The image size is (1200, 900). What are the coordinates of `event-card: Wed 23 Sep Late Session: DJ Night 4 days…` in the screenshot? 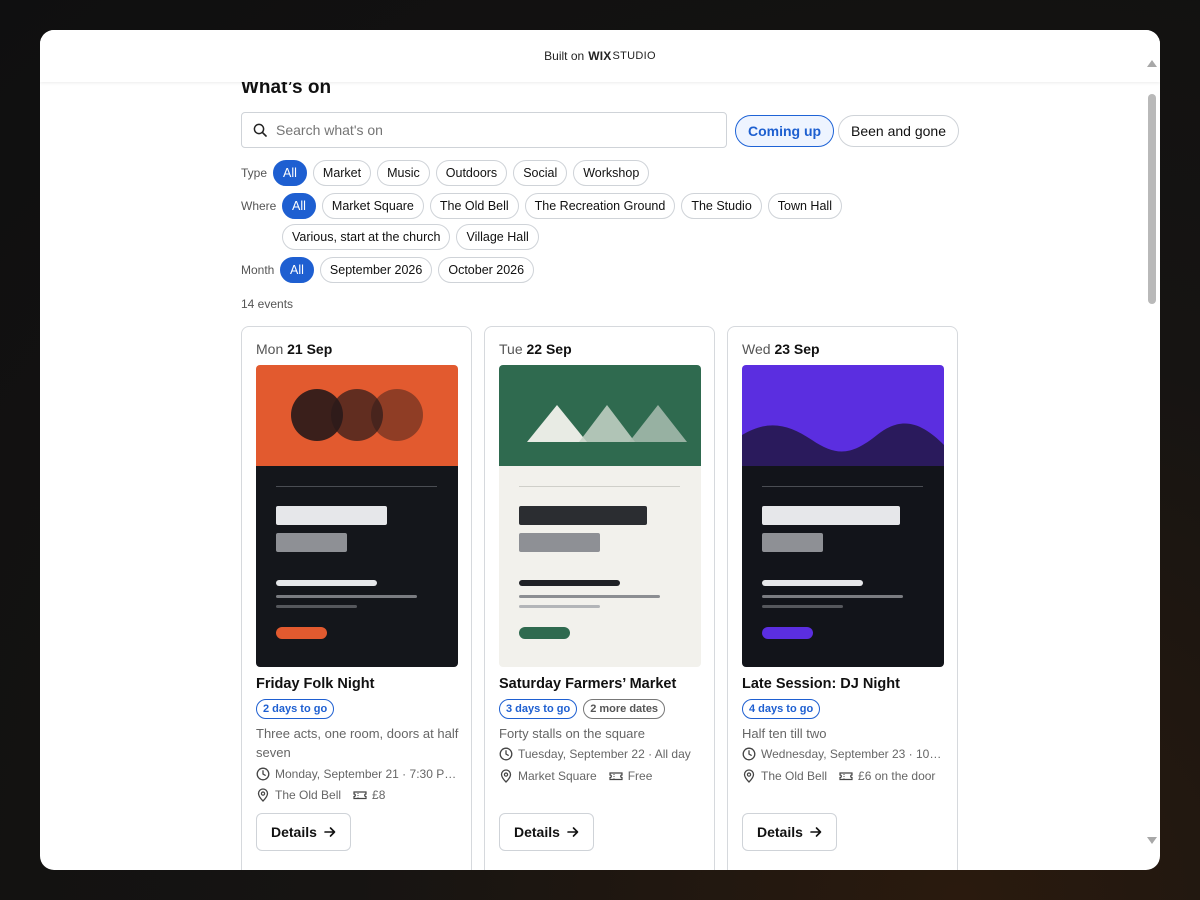 It's located at (842, 598).